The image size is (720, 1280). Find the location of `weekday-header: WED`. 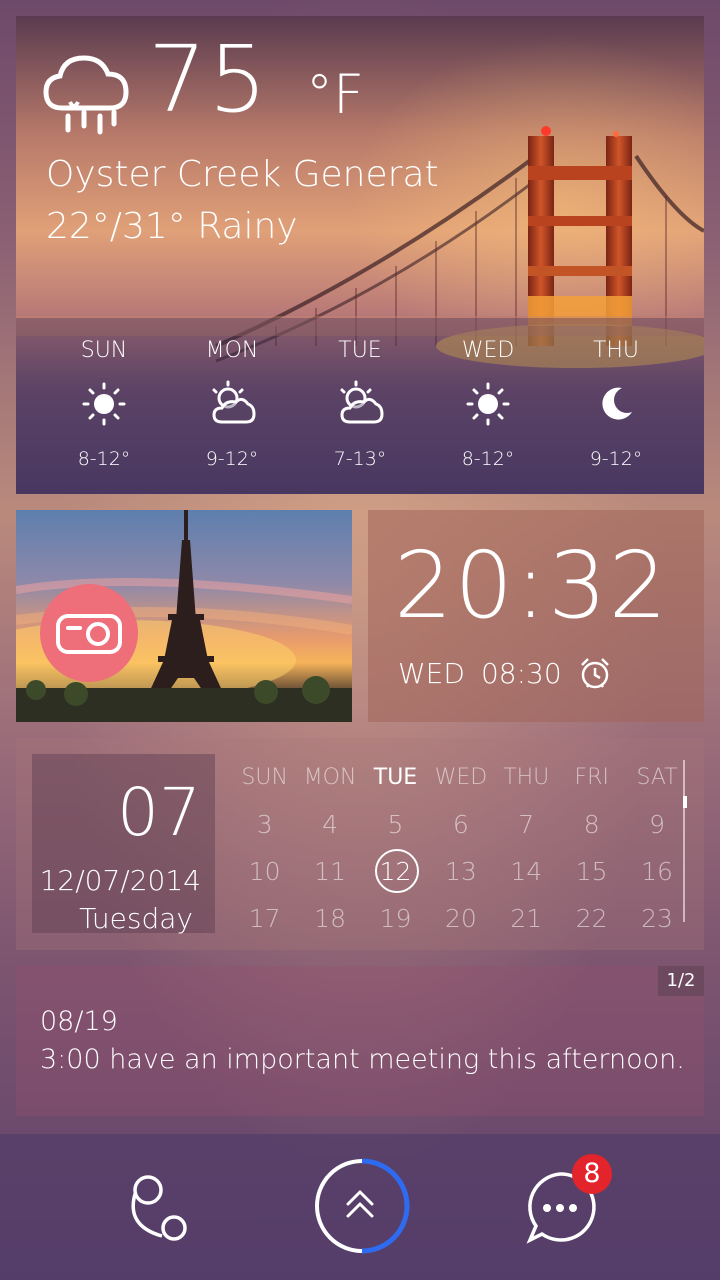

weekday-header: WED is located at coordinates (461, 777).